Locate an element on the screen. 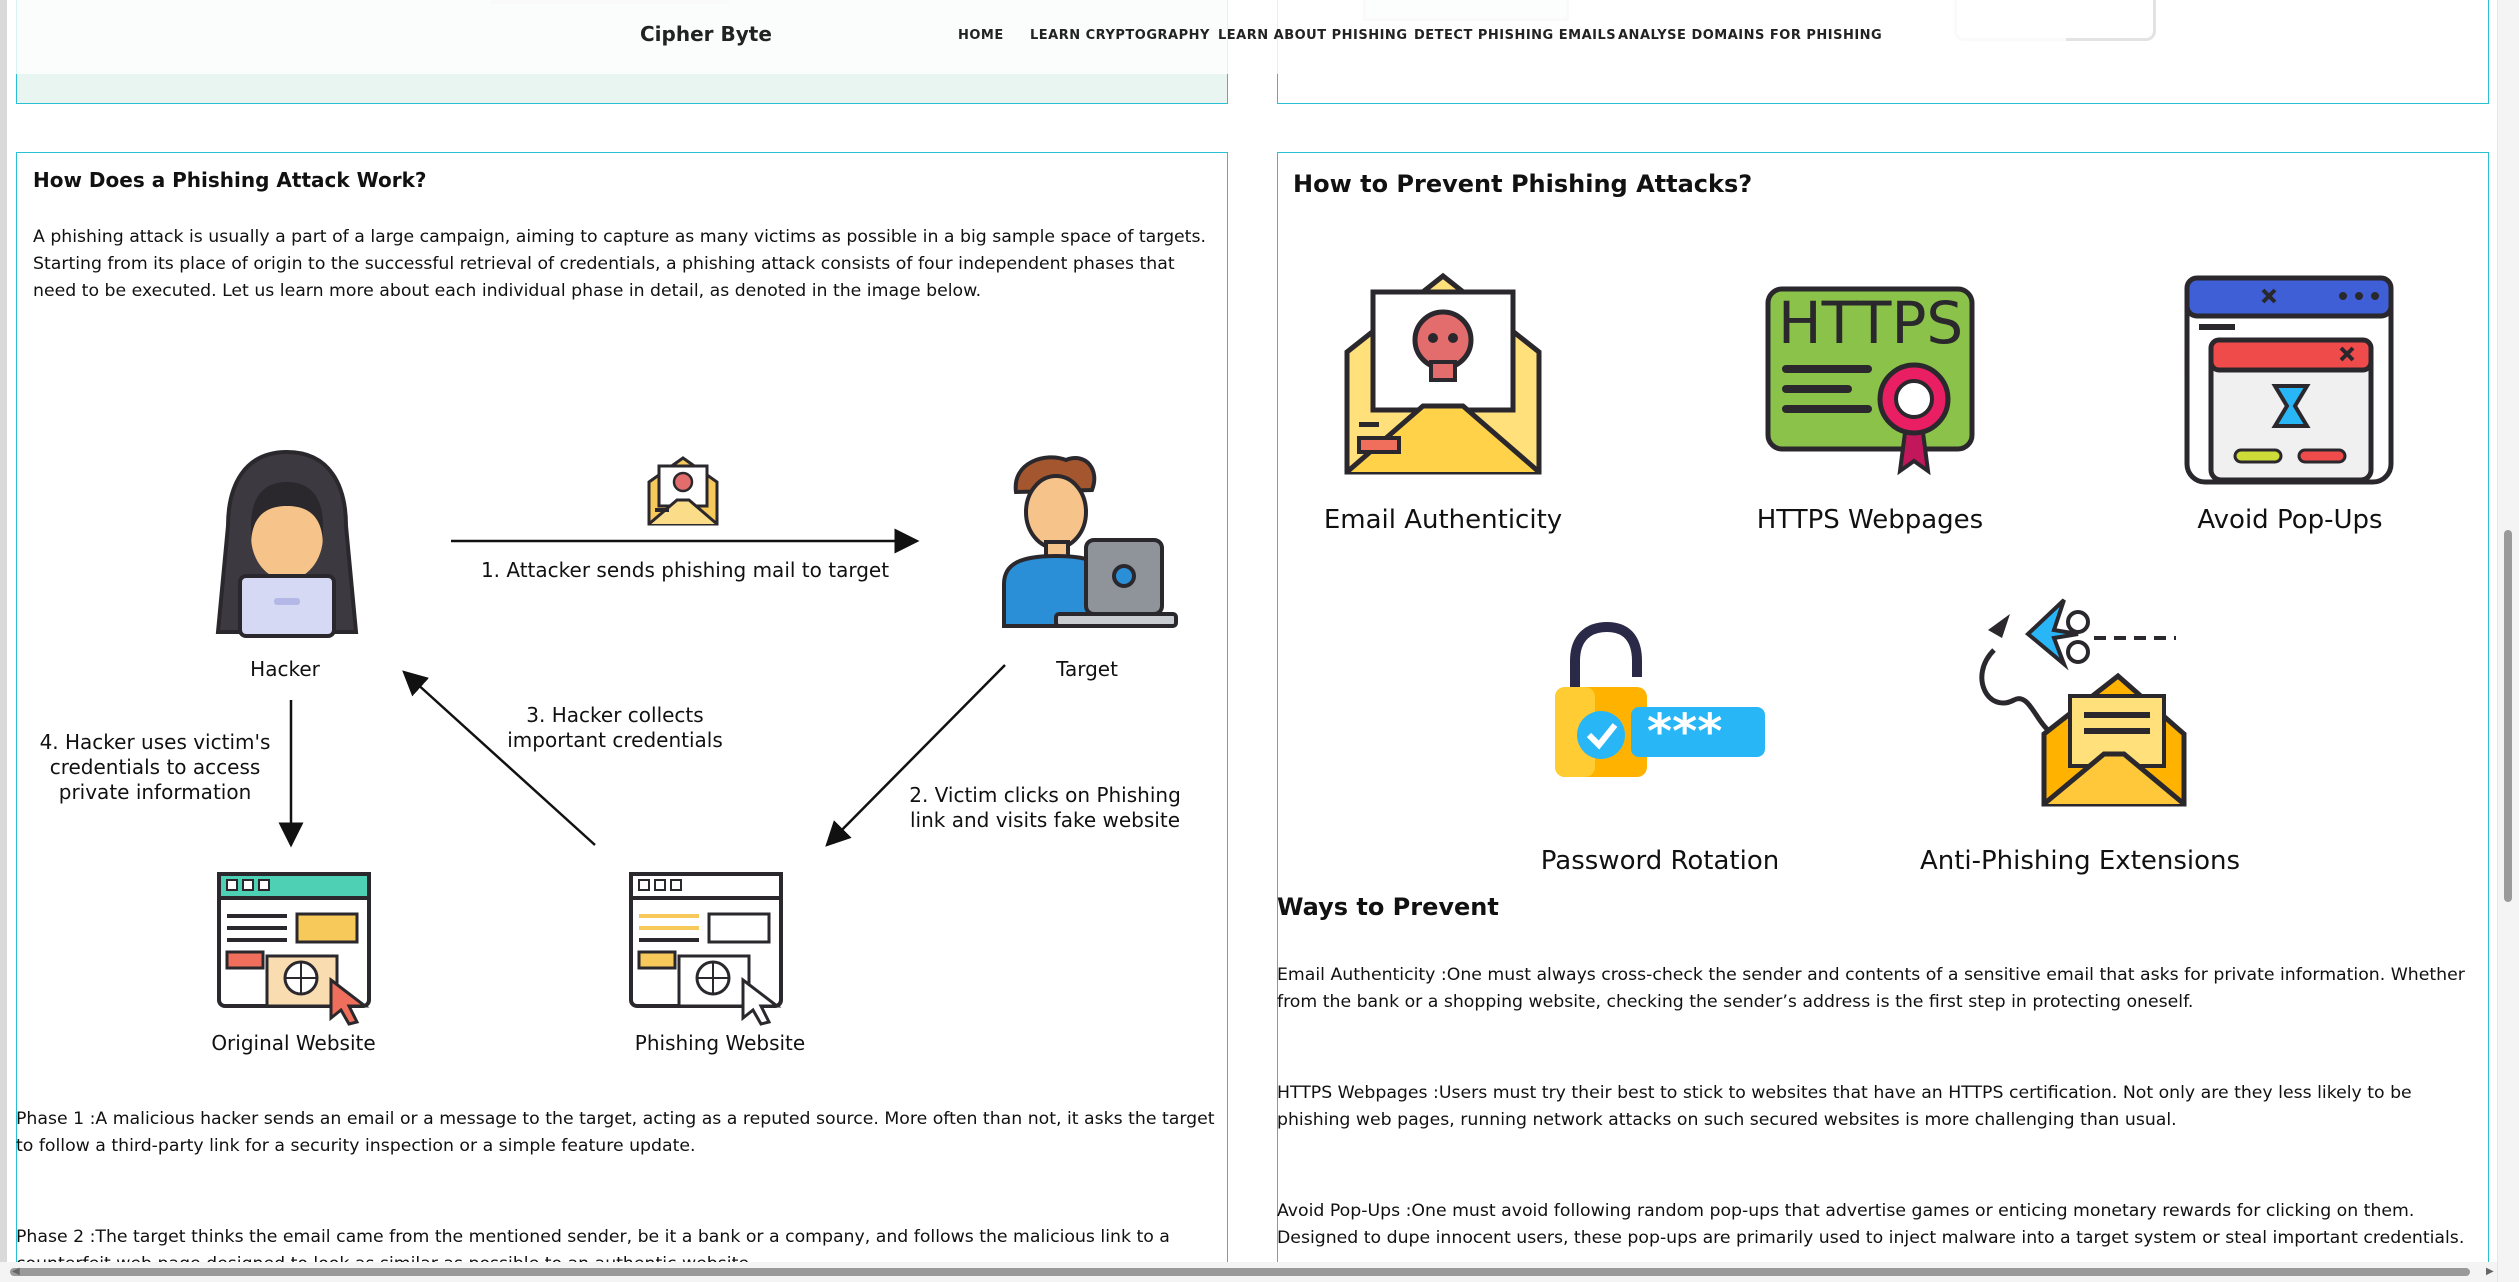  anti-phishing-scissors-icon is located at coordinates (2083, 702).